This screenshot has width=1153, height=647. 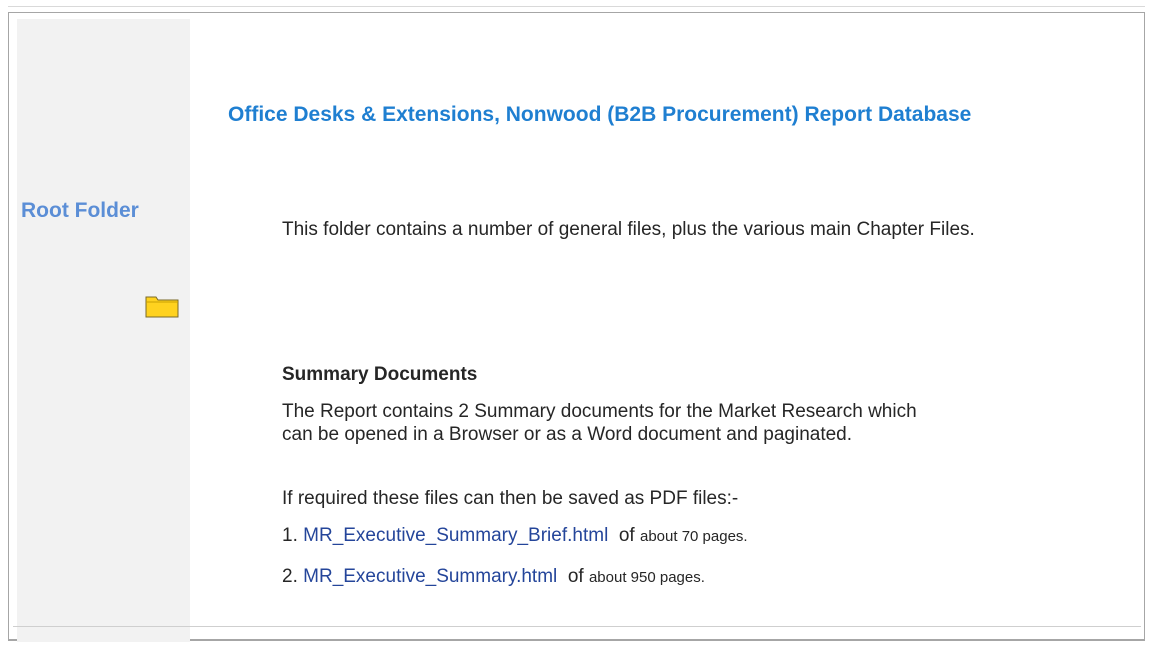 I want to click on page-count: about 70 pages., so click(x=694, y=536).